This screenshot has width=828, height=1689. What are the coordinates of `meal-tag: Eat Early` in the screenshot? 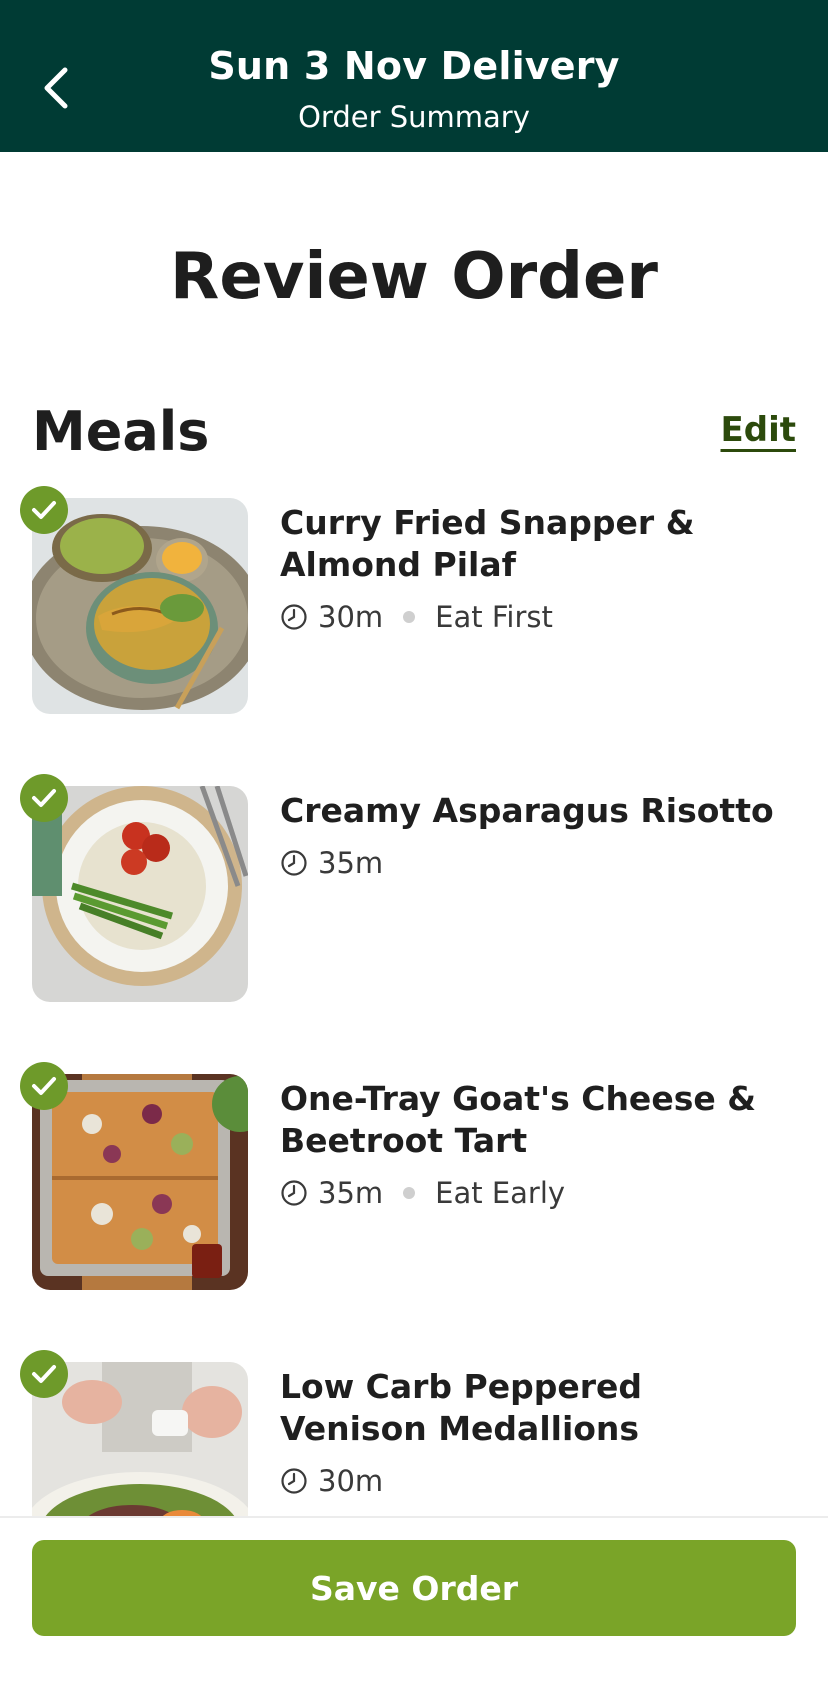 It's located at (500, 1193).